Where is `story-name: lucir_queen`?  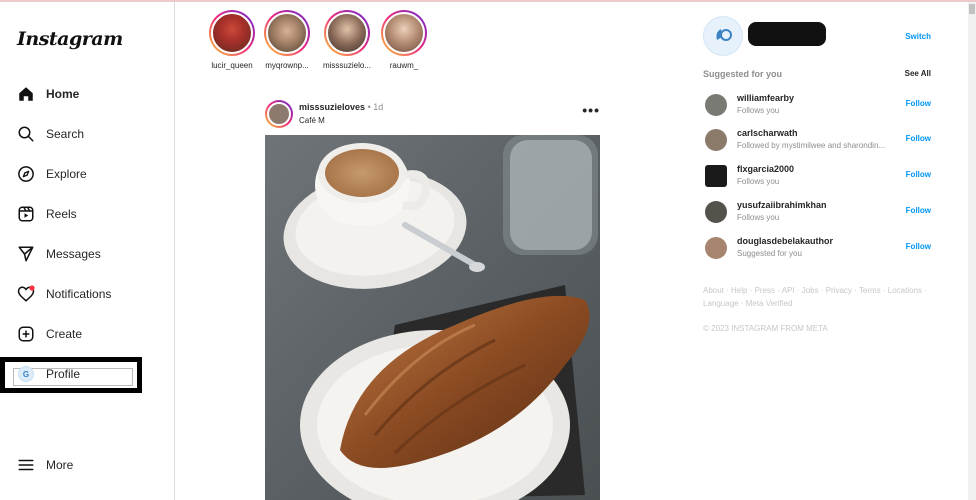 story-name: lucir_queen is located at coordinates (232, 65).